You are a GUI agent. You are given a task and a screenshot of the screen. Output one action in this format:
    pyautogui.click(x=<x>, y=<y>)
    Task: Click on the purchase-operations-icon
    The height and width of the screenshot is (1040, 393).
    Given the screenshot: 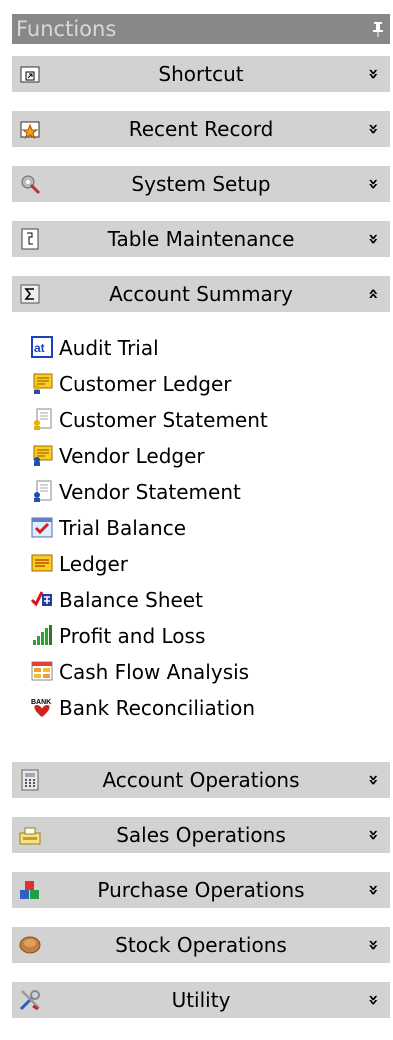 What is the action you would take?
    pyautogui.click(x=29, y=890)
    